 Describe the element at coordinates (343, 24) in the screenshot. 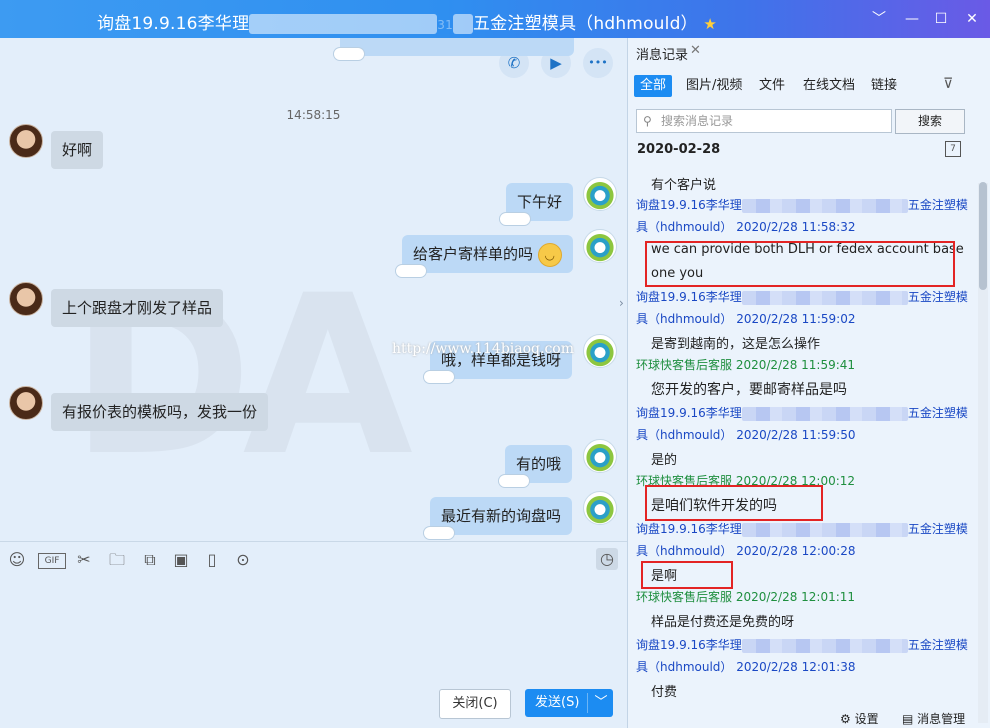

I see `title-redaction` at that location.